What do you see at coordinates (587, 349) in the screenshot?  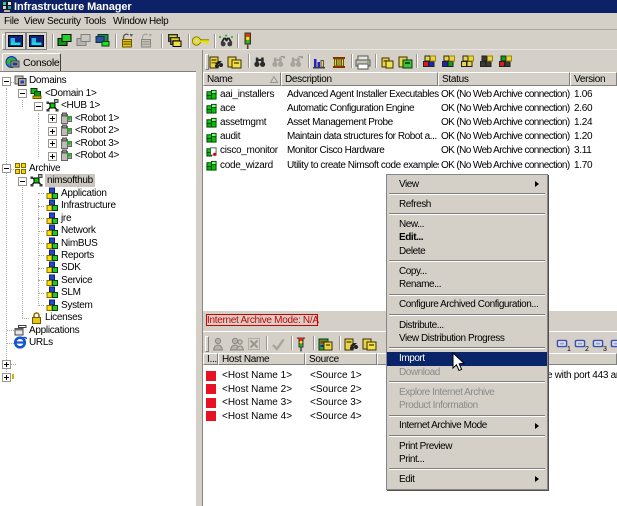 I see `svg-text: 2` at bounding box center [587, 349].